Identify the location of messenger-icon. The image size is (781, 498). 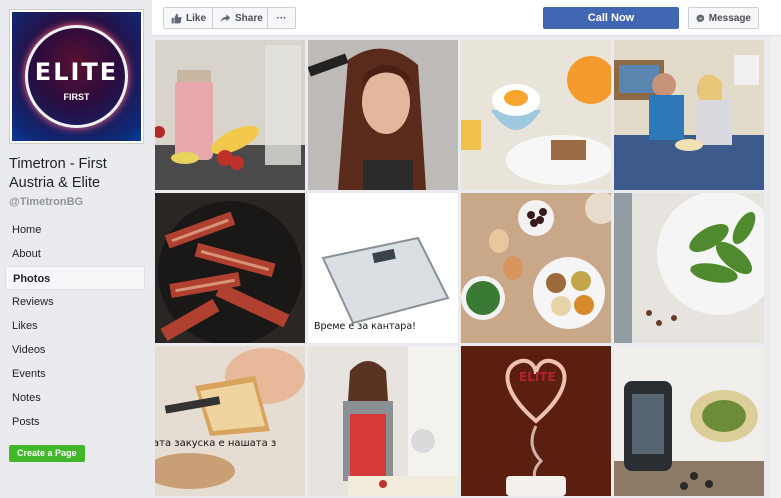
(700, 18).